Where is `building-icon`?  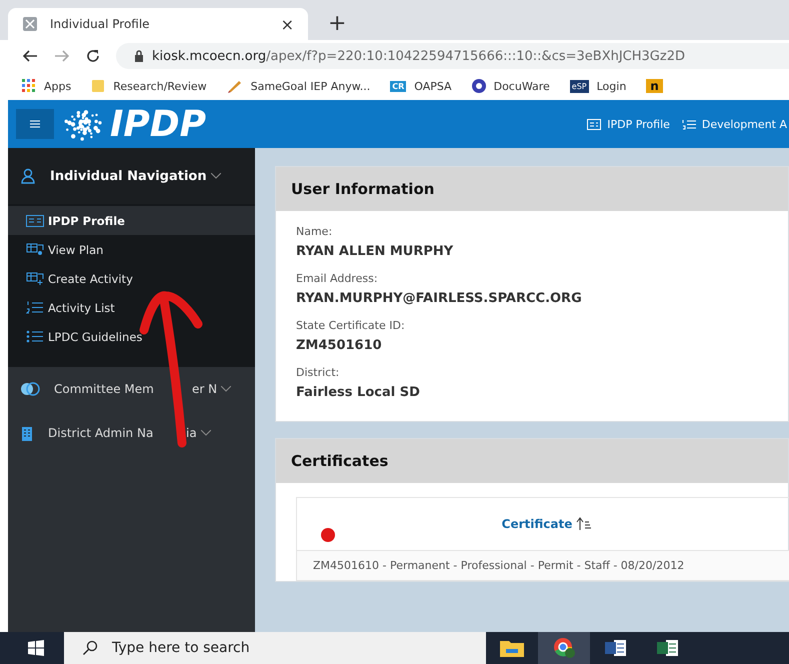
building-icon is located at coordinates (27, 433).